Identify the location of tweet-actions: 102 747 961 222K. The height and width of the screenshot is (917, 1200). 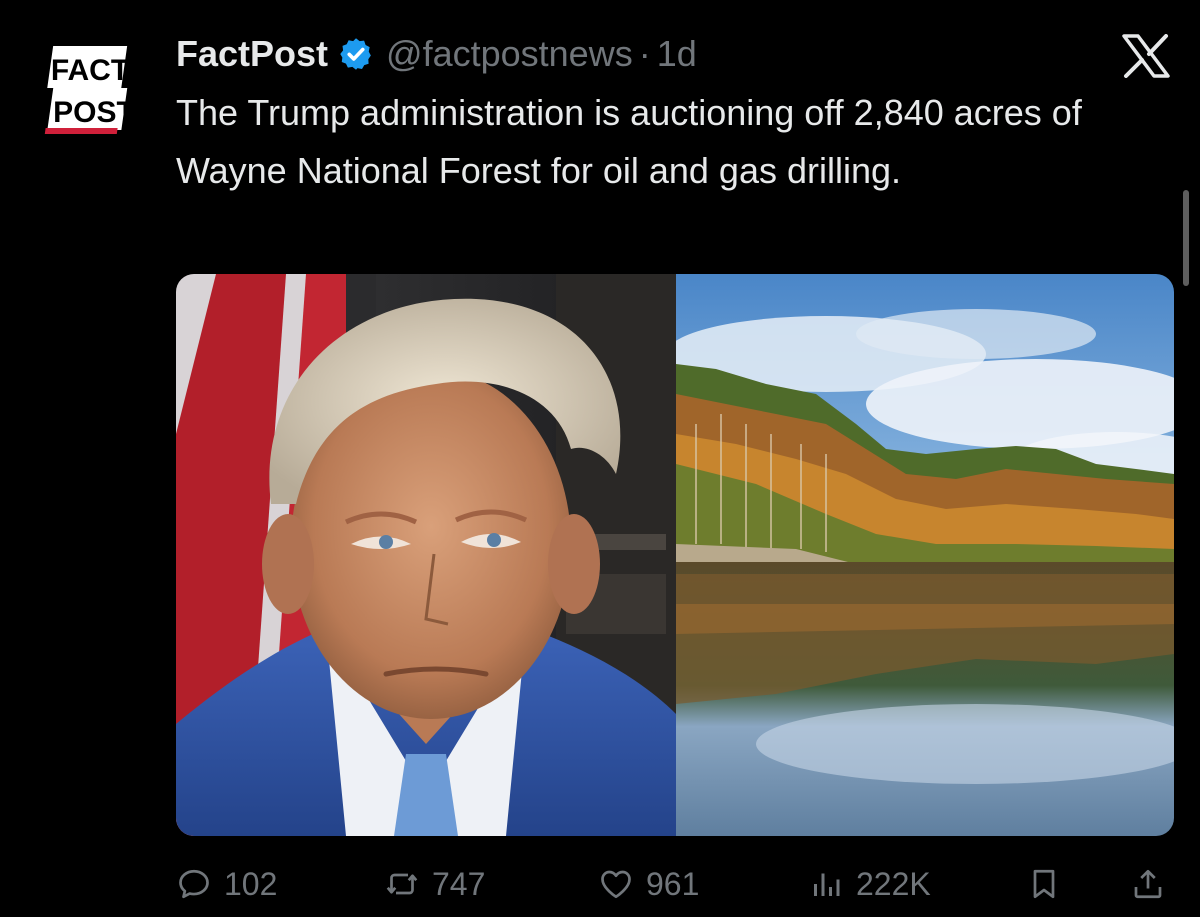
(676, 884).